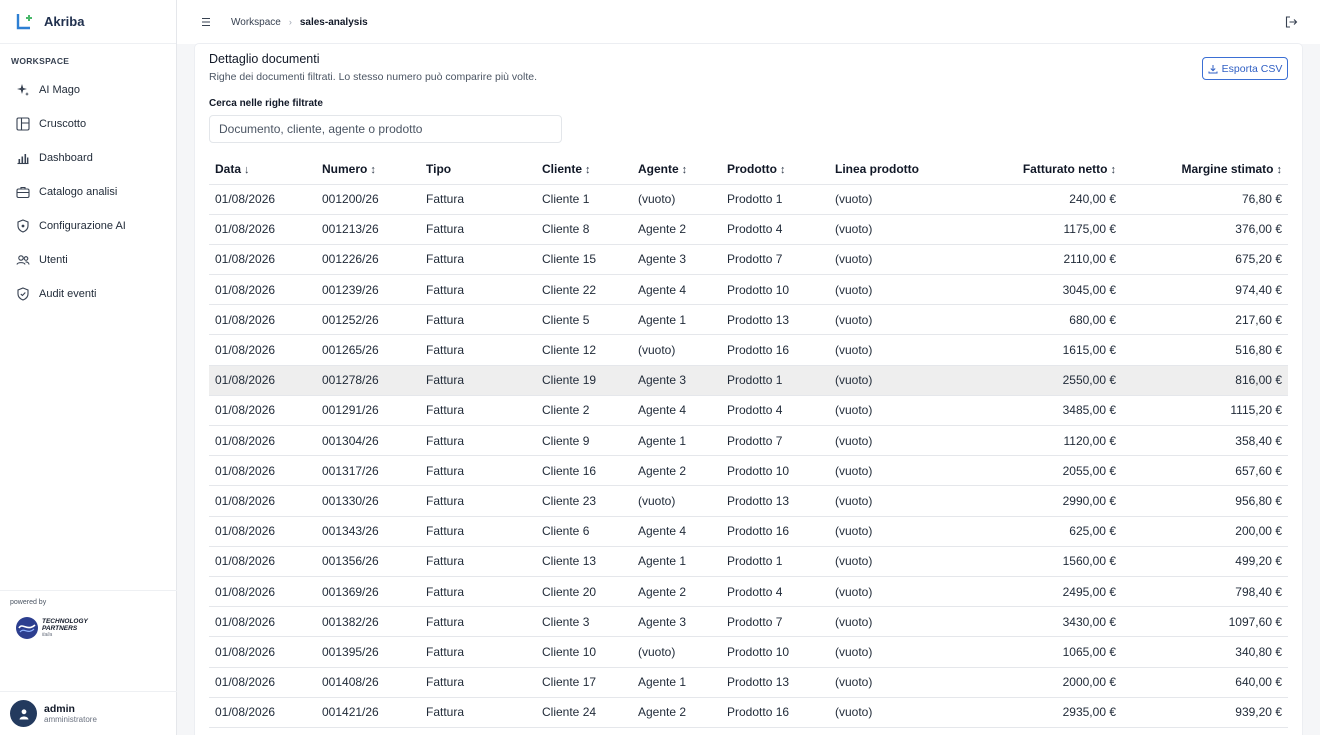 The width and height of the screenshot is (1320, 735). Describe the element at coordinates (584, 380) in the screenshot. I see `table-cell: Cliente 19` at that location.